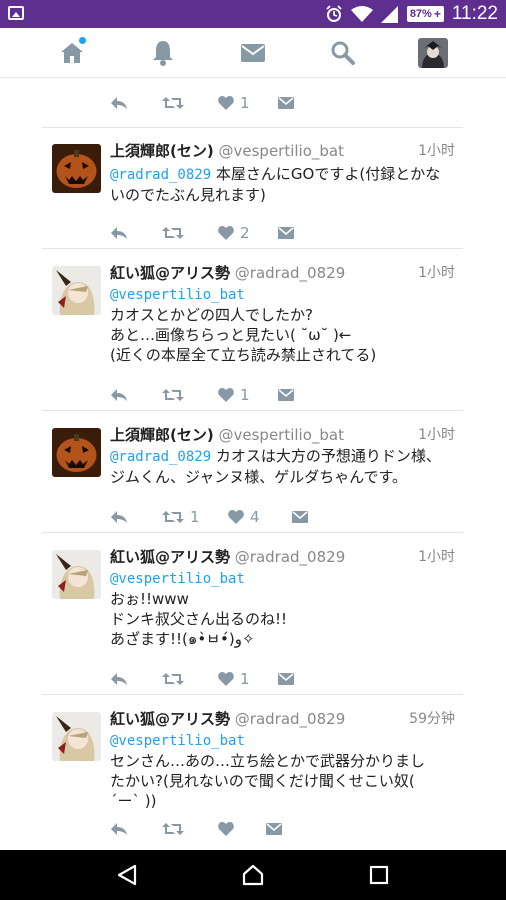 The image size is (506, 900). I want to click on nav-profile, so click(433, 53).